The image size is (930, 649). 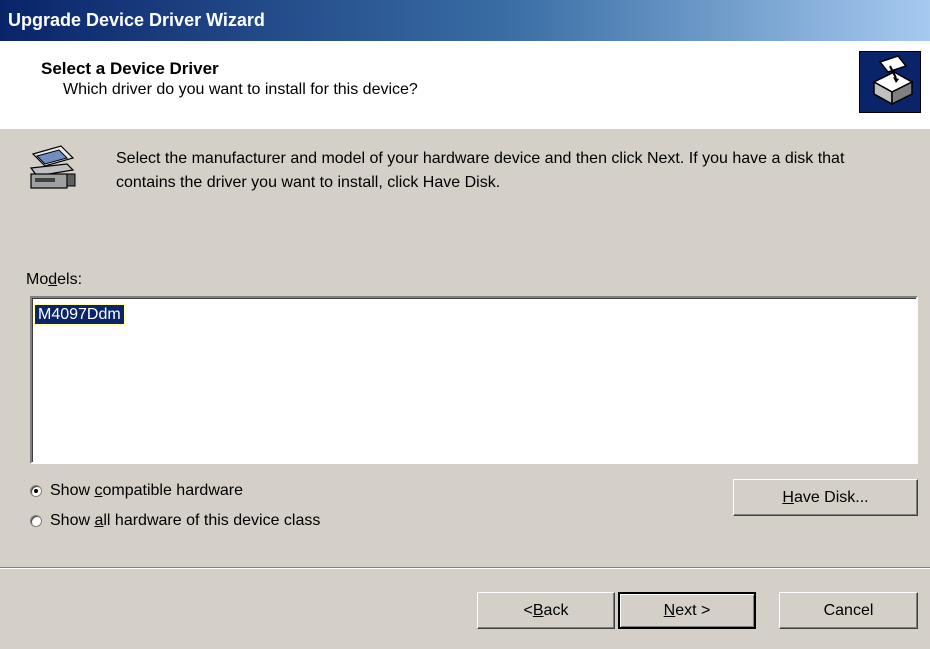 What do you see at coordinates (546, 610) in the screenshot?
I see `back-button: < Back` at bounding box center [546, 610].